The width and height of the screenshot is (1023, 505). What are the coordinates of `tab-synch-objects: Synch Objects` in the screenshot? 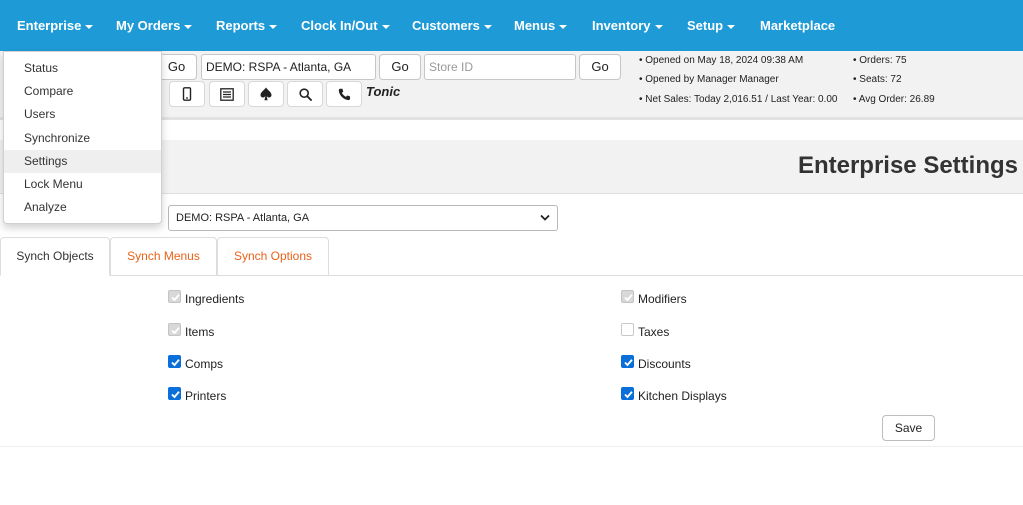 It's located at (55, 256).